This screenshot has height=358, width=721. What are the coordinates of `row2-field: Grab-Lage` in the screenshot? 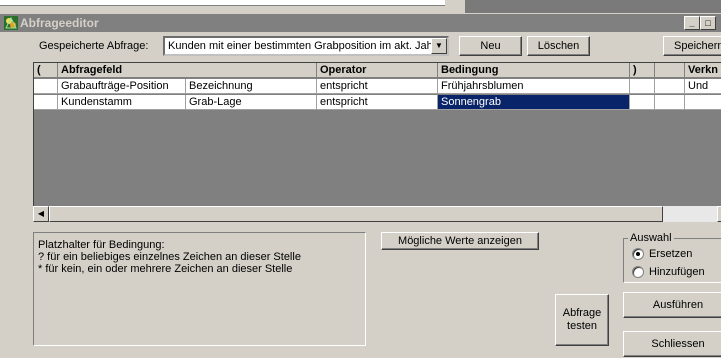 It's located at (251, 102).